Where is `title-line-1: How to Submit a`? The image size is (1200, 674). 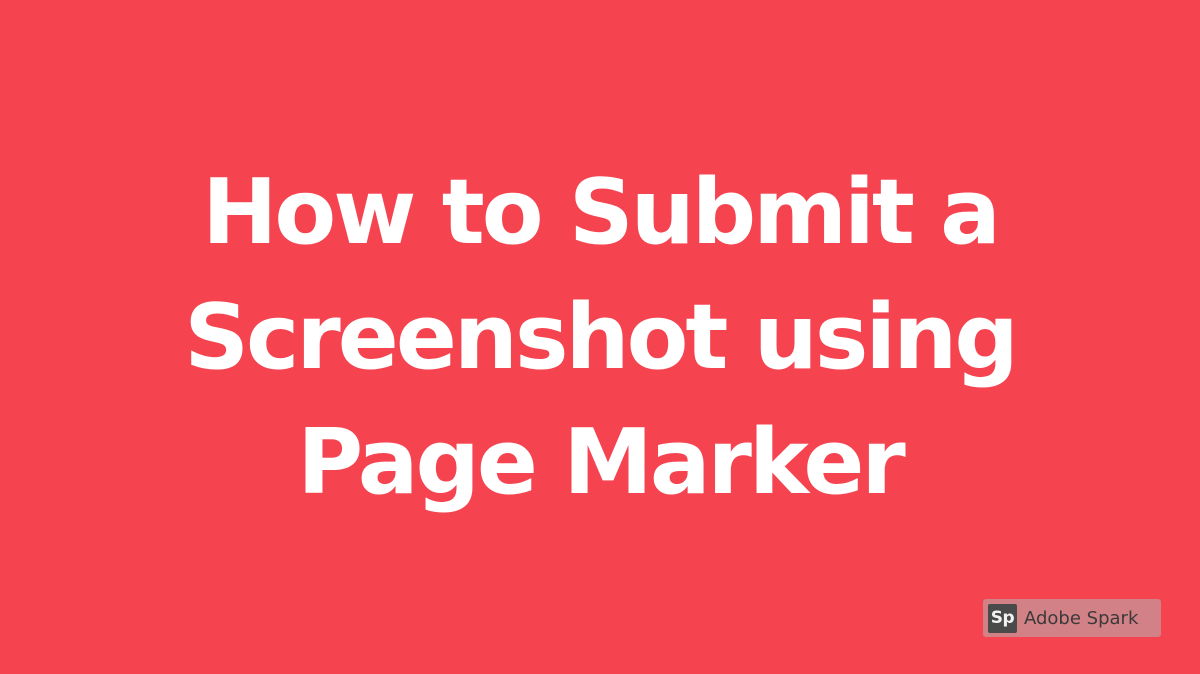
title-line-1: How to Submit a is located at coordinates (601, 212).